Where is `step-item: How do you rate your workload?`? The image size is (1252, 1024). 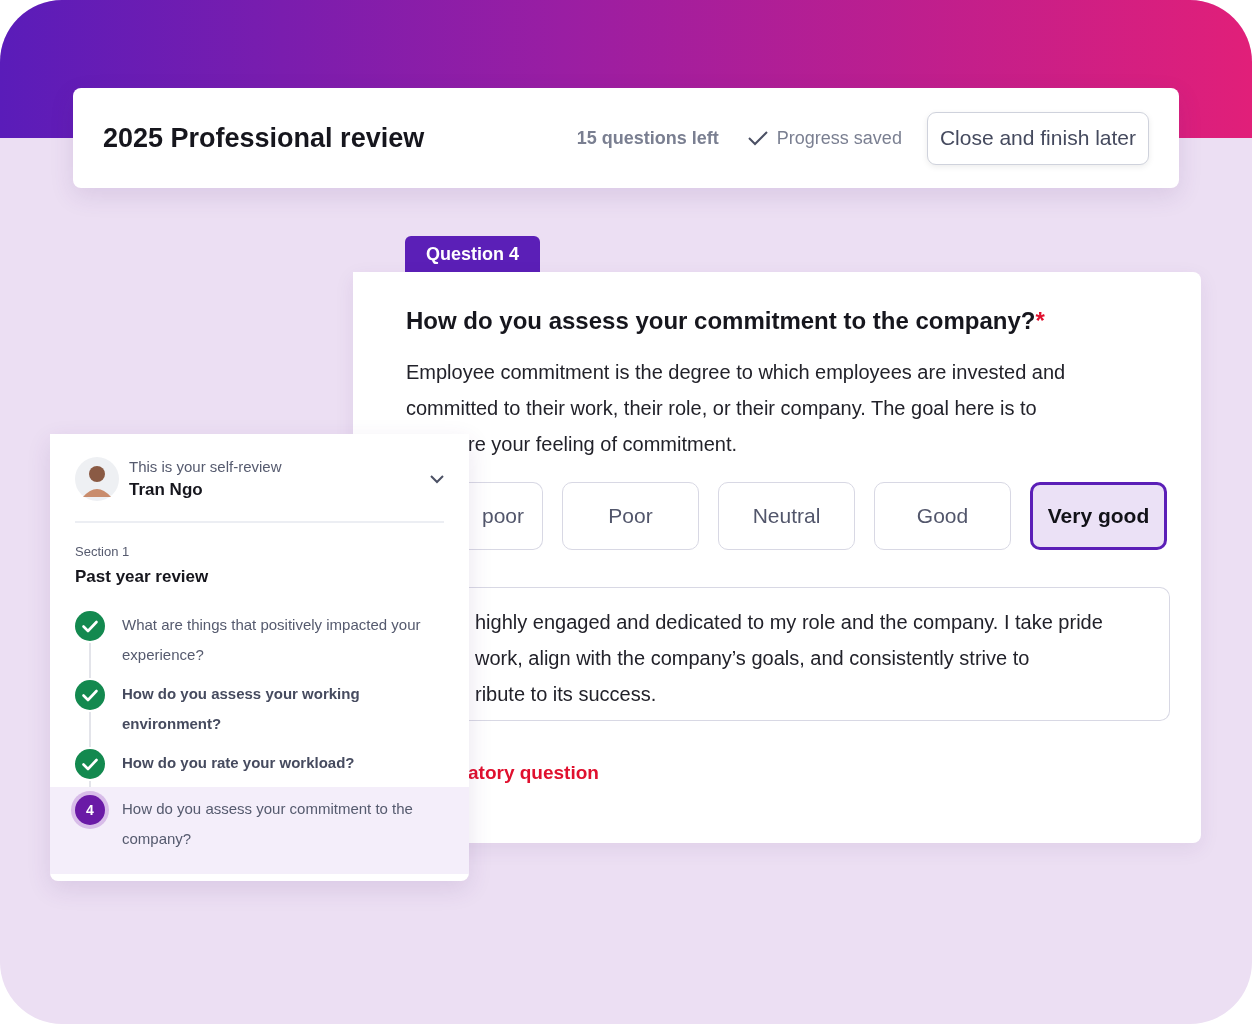
step-item: How do you rate your workload? is located at coordinates (259, 767).